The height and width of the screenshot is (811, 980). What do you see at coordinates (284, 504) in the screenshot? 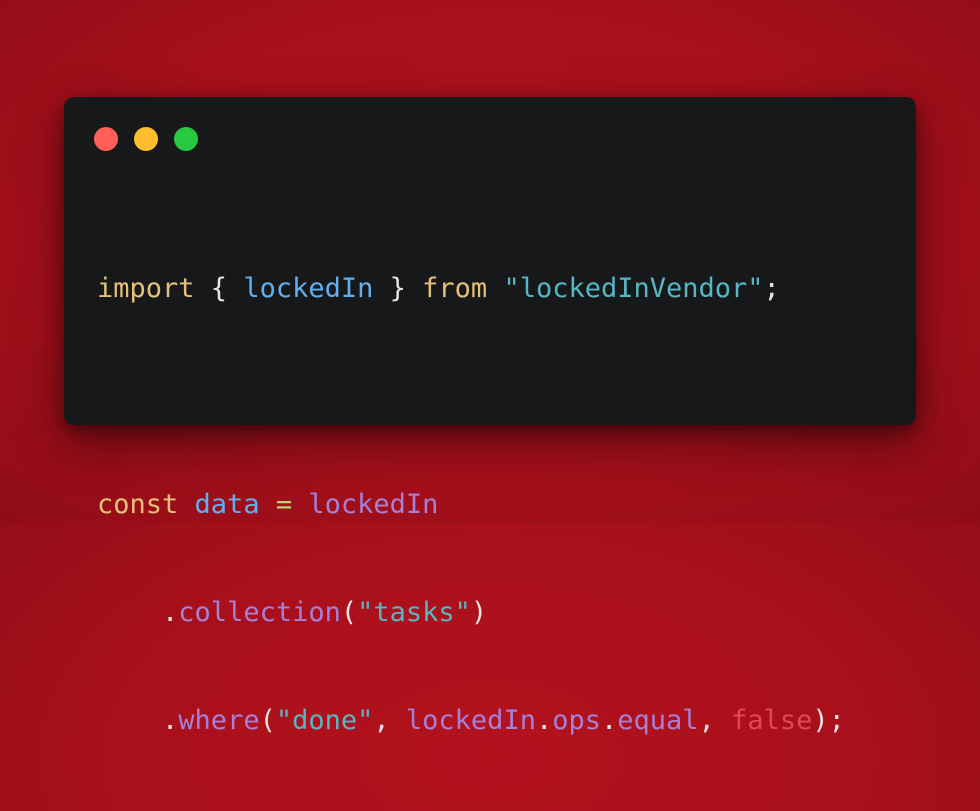
I see `operator: =` at bounding box center [284, 504].